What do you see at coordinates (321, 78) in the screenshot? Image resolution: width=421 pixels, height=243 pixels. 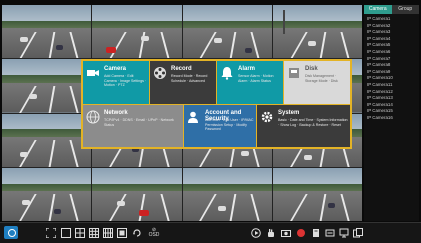 I see `menu-desc: Disk Management · Storage Mode · Disk` at bounding box center [321, 78].